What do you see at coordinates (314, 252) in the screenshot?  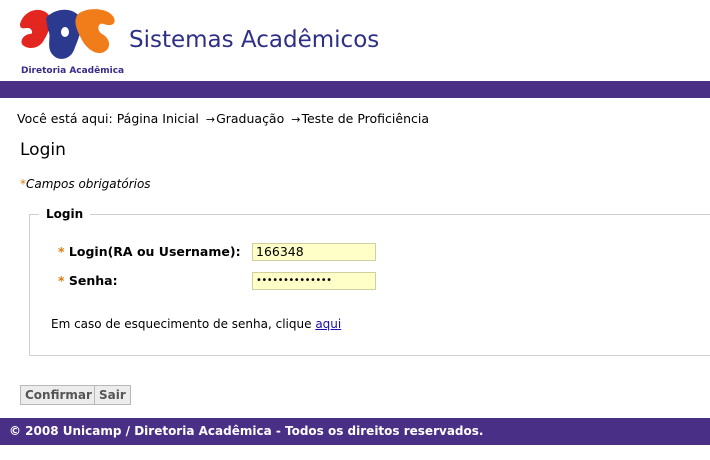 I see `login-input: 166348` at bounding box center [314, 252].